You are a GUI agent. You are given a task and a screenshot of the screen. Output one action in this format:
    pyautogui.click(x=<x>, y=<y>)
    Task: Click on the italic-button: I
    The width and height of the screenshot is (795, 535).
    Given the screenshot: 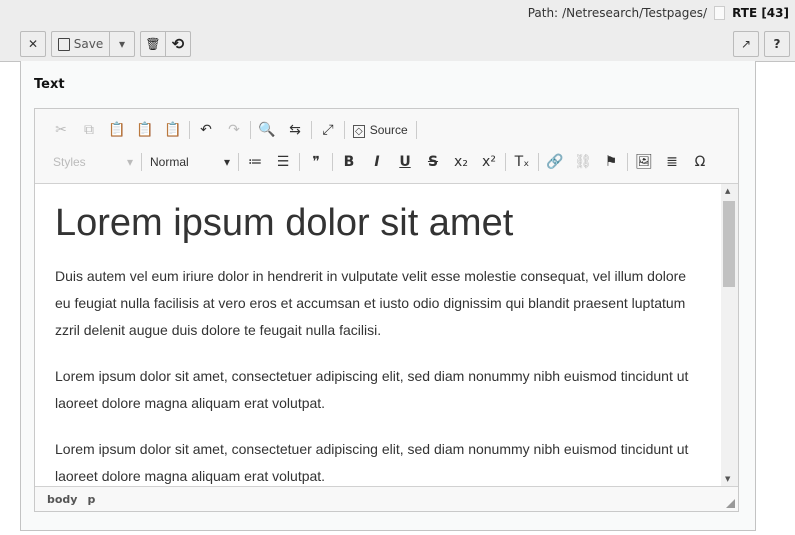 What is the action you would take?
    pyautogui.click(x=377, y=162)
    